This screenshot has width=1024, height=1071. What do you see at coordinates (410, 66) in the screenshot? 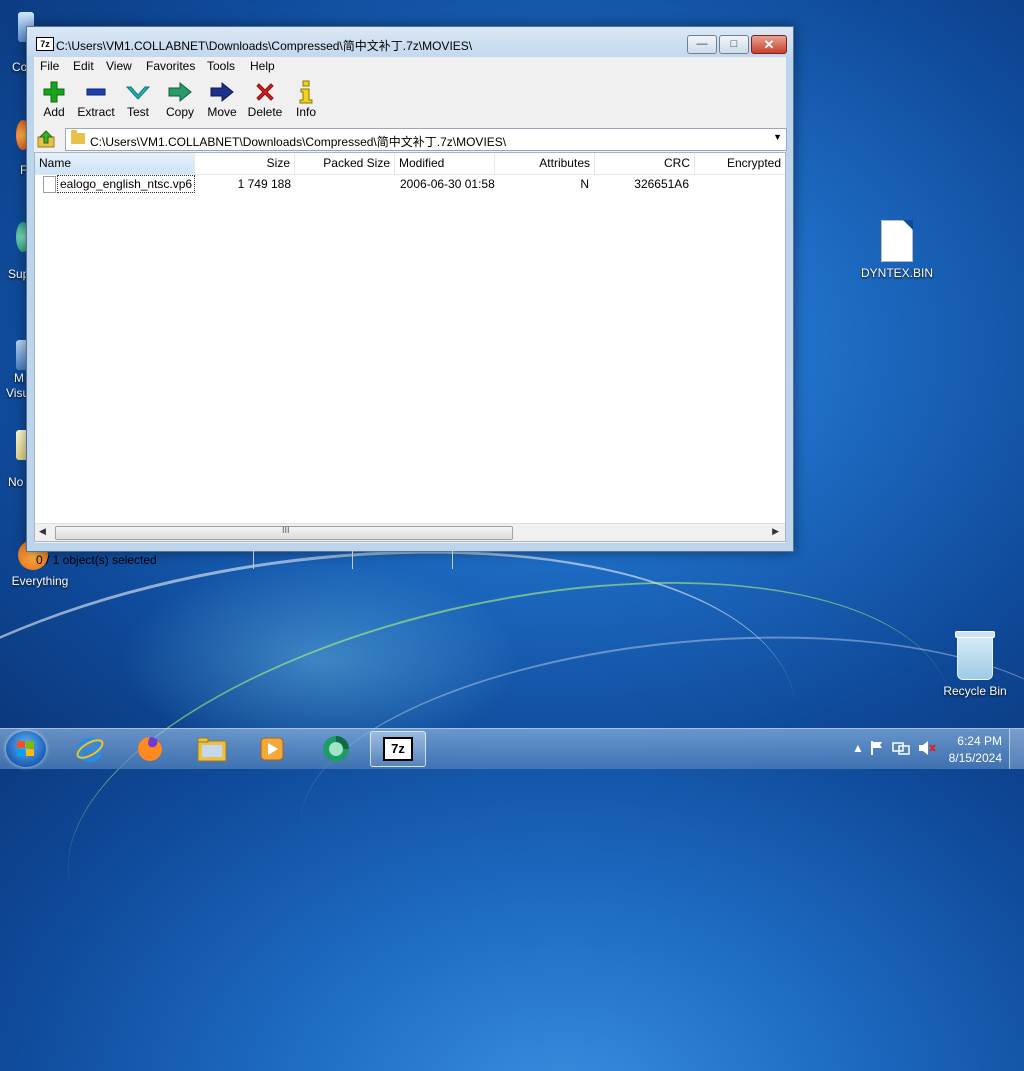
I see `menu-bar: File Edit View Favorites Tools Help` at bounding box center [410, 66].